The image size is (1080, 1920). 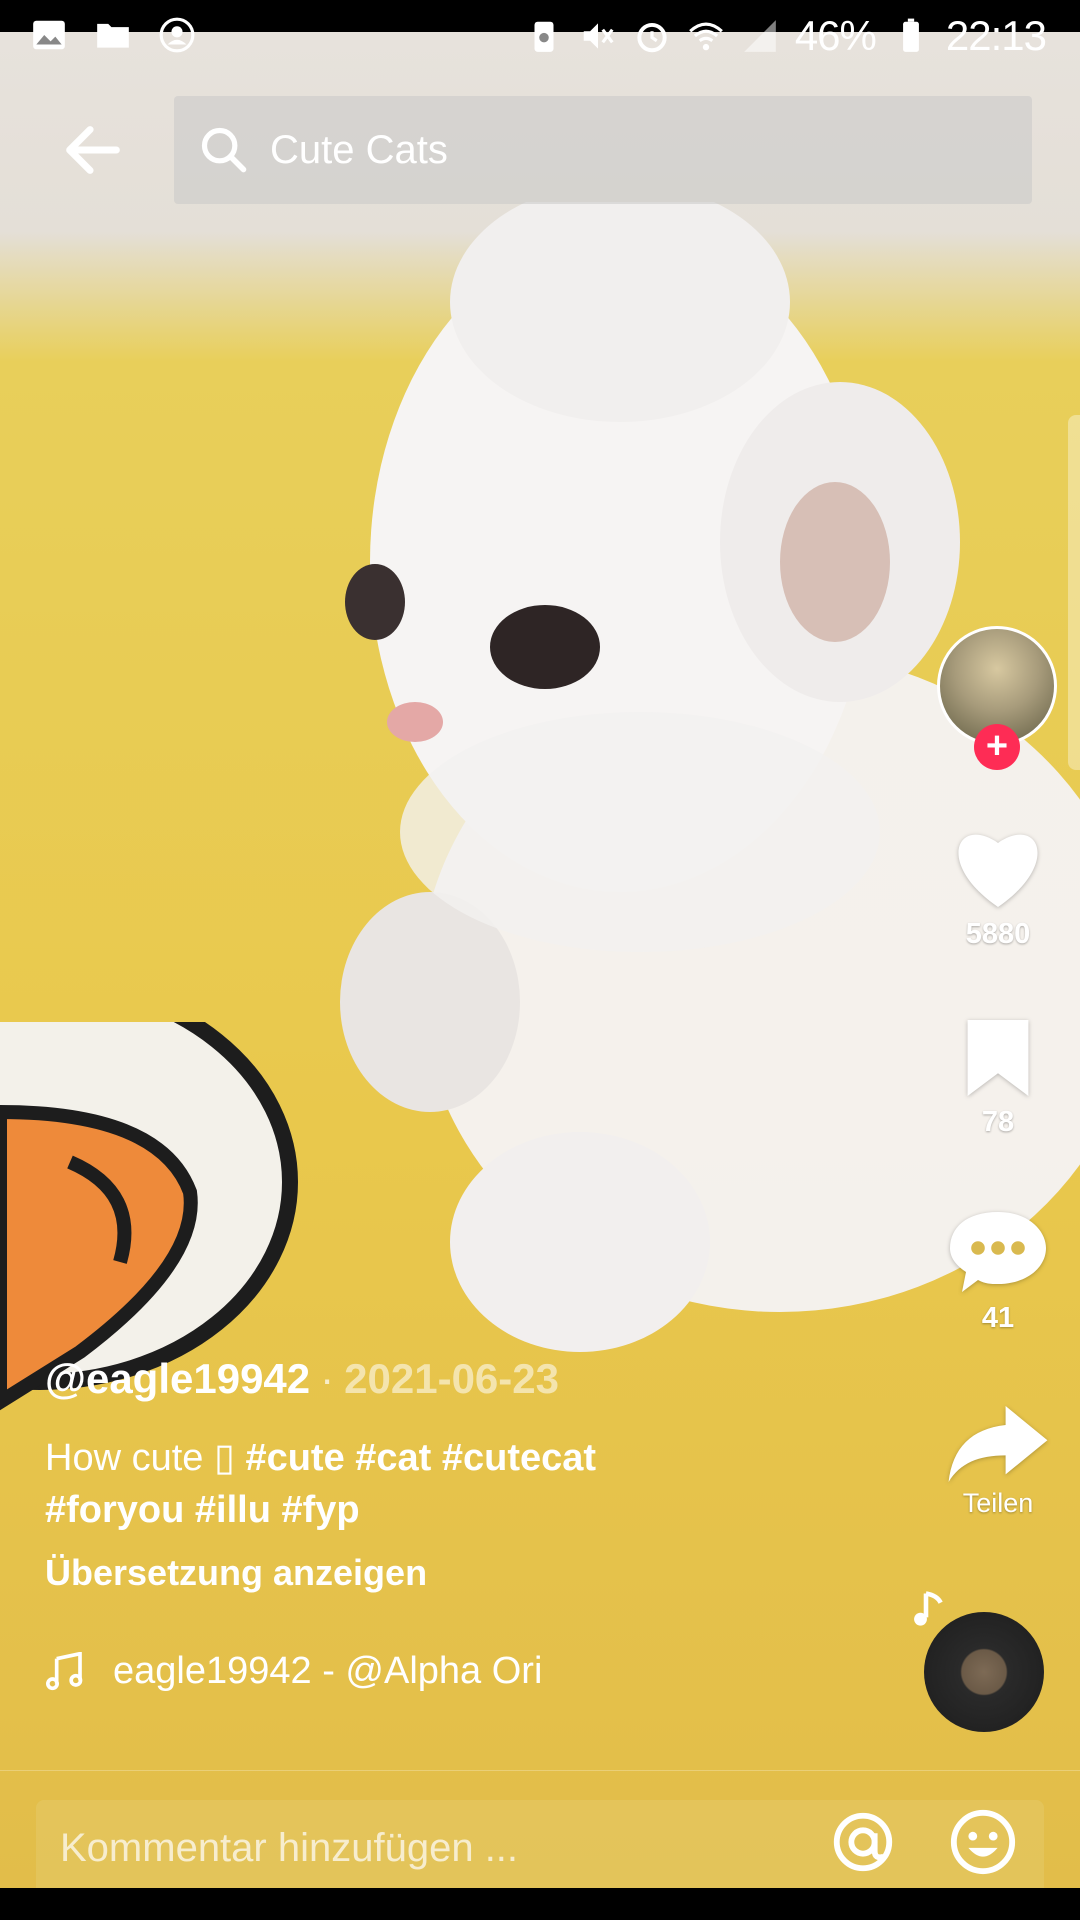 I want to click on account-icon, so click(x=177, y=35).